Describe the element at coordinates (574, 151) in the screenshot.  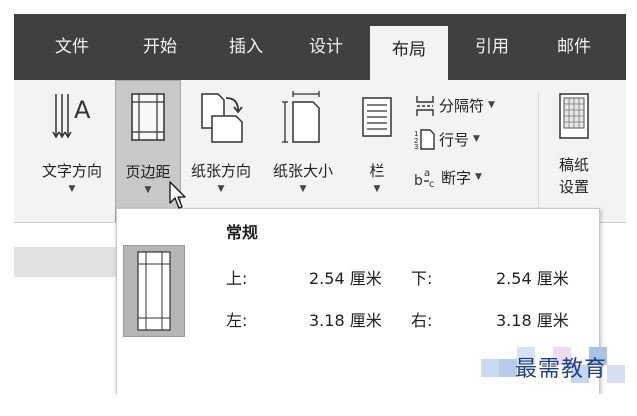
I see `manuscript-settings-button: 稿纸 设置` at that location.